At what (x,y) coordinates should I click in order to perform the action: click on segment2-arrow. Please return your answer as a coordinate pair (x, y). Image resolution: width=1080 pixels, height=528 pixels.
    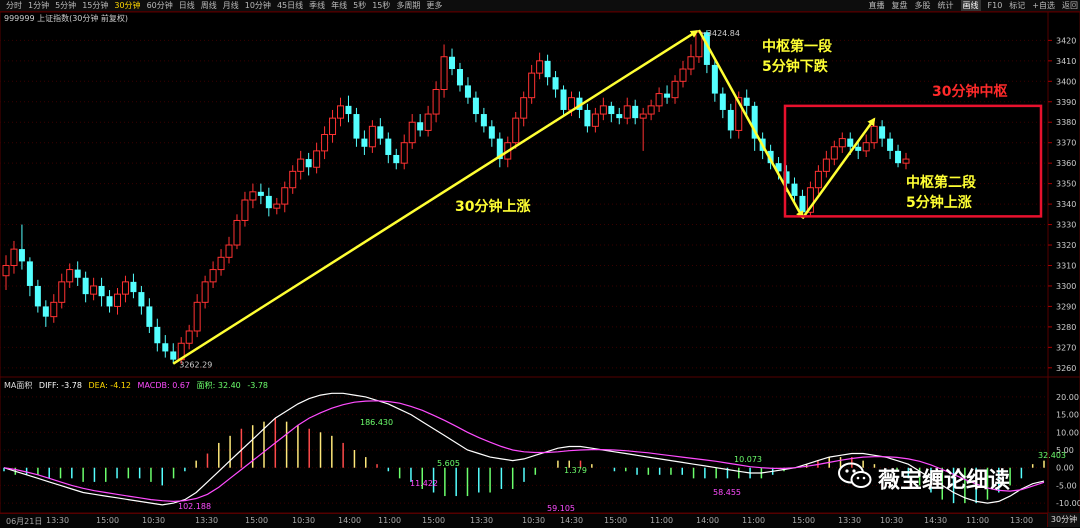
    Looking at the image, I should click on (838, 168).